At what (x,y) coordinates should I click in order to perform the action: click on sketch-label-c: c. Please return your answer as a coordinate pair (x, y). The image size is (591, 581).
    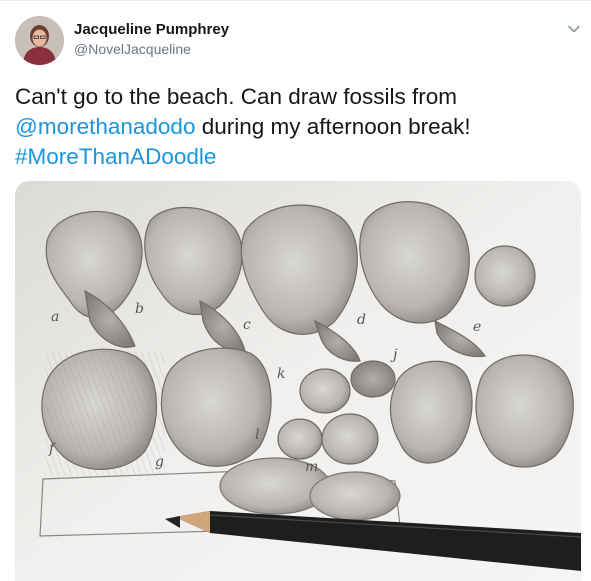
    Looking at the image, I should click on (247, 325).